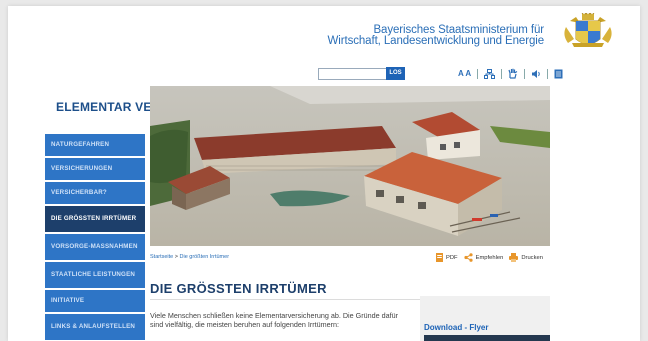  I want to click on search-input, so click(355, 74).